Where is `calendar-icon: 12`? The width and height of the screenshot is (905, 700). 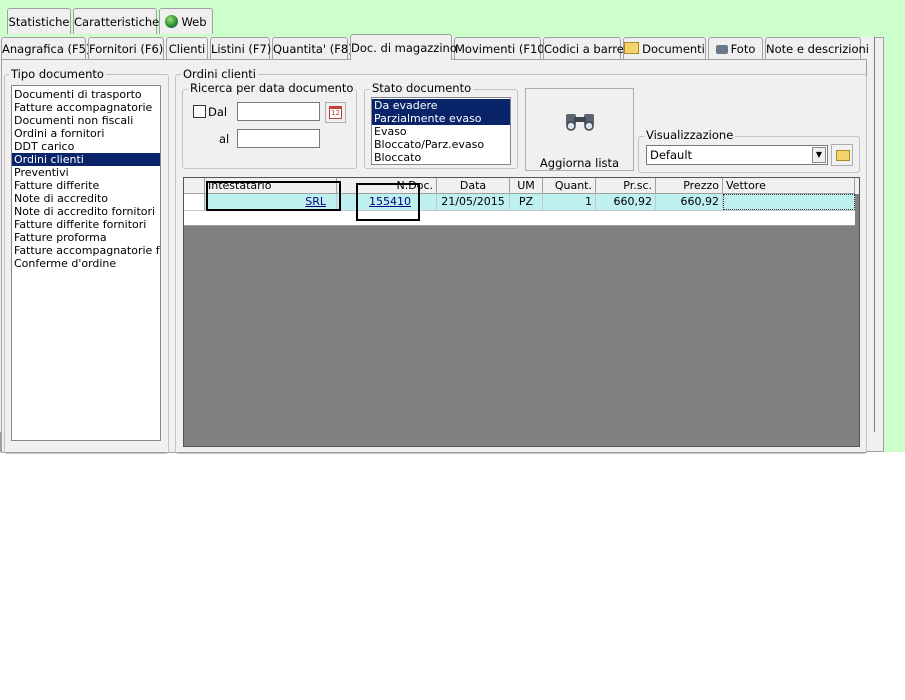 calendar-icon: 12 is located at coordinates (335, 112).